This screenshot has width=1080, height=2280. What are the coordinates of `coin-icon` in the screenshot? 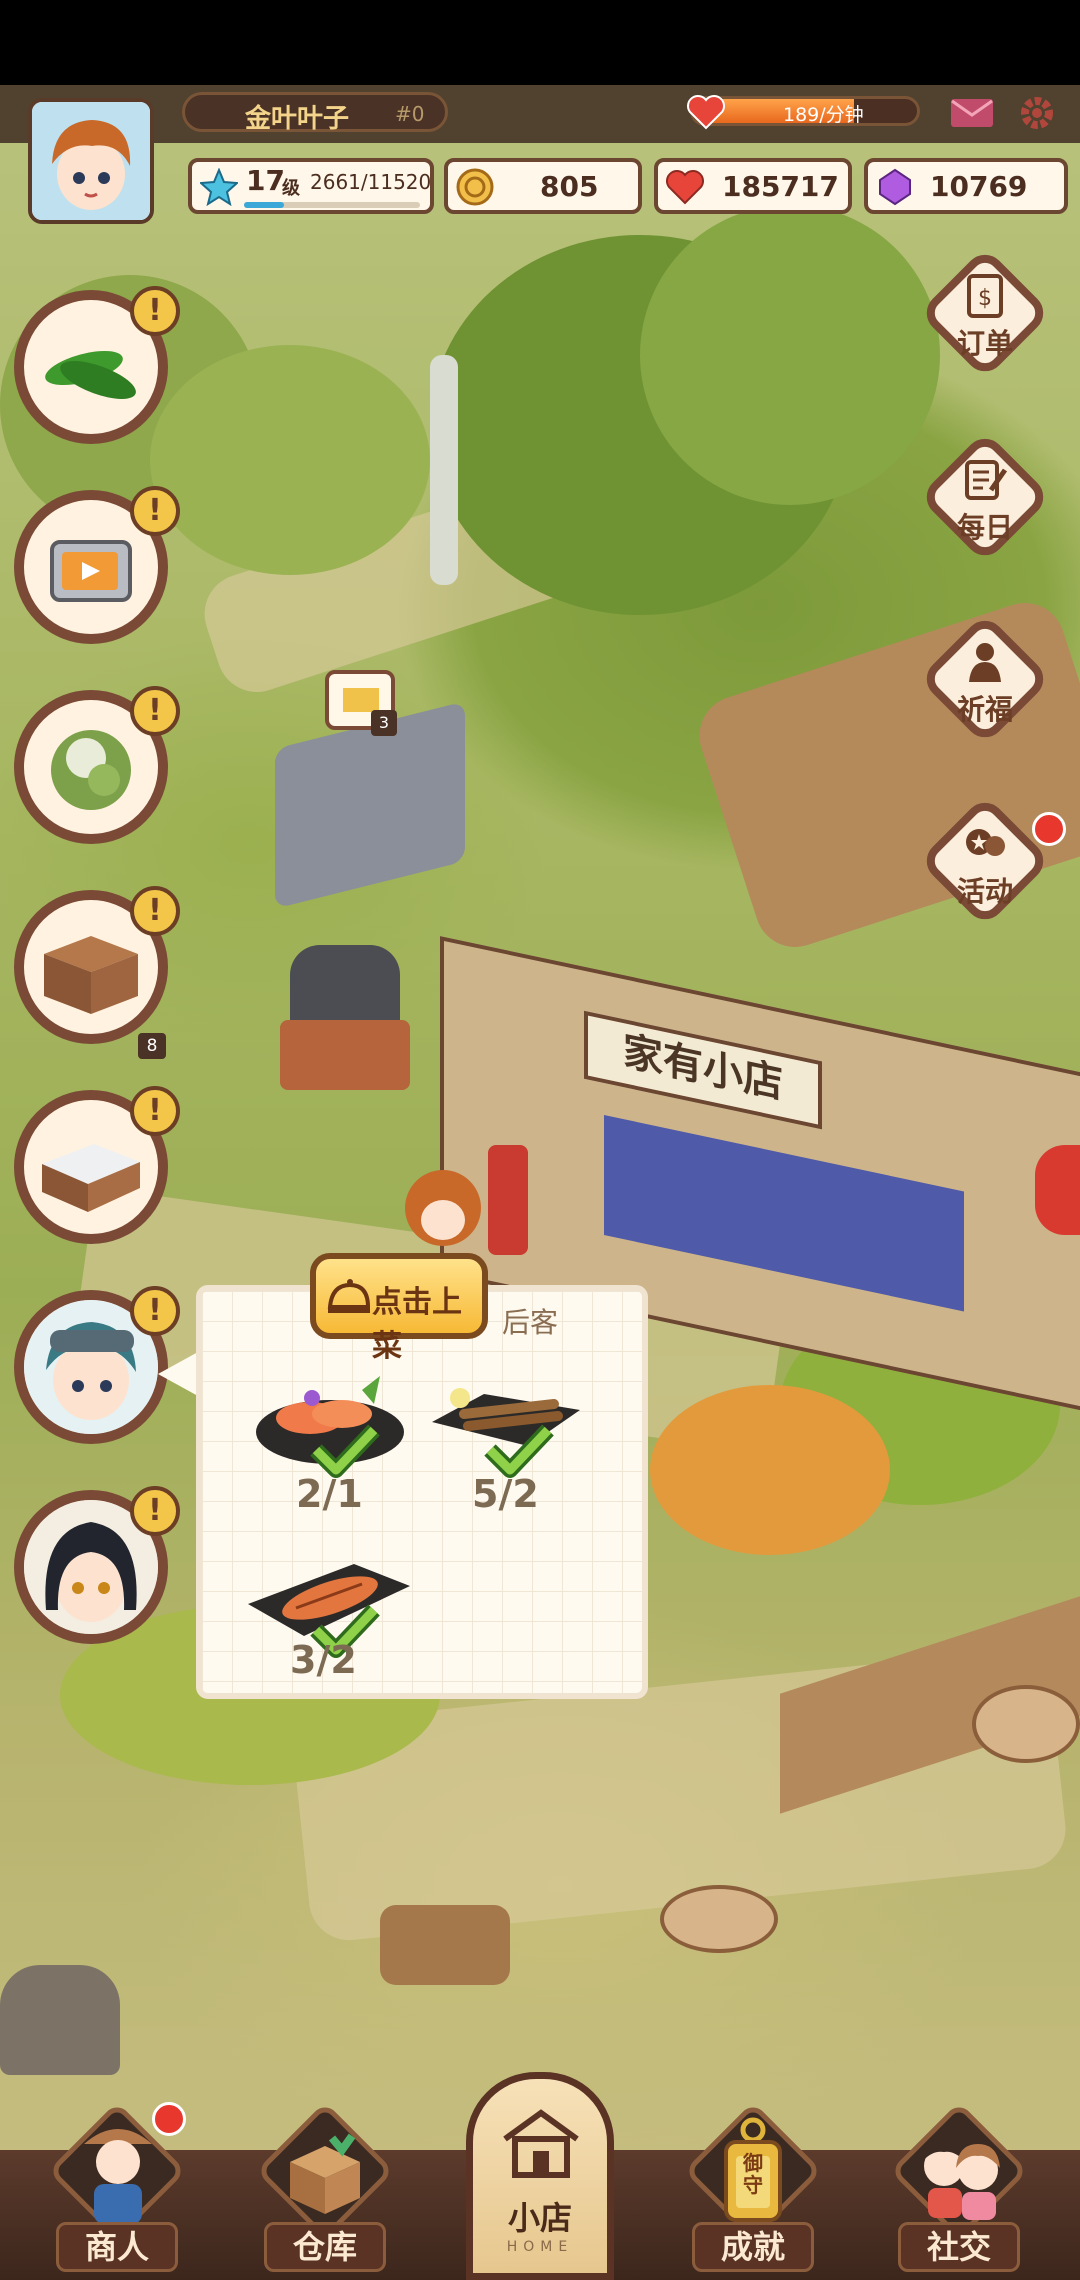 It's located at (475, 187).